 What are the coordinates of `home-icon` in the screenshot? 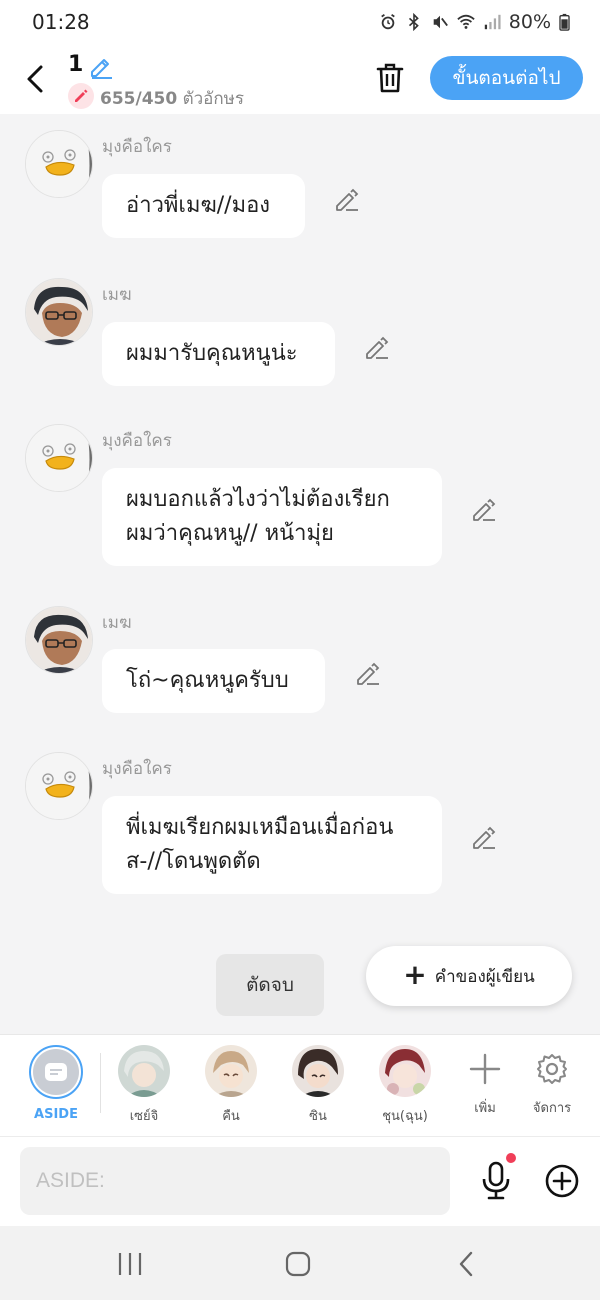 It's located at (298, 1264).